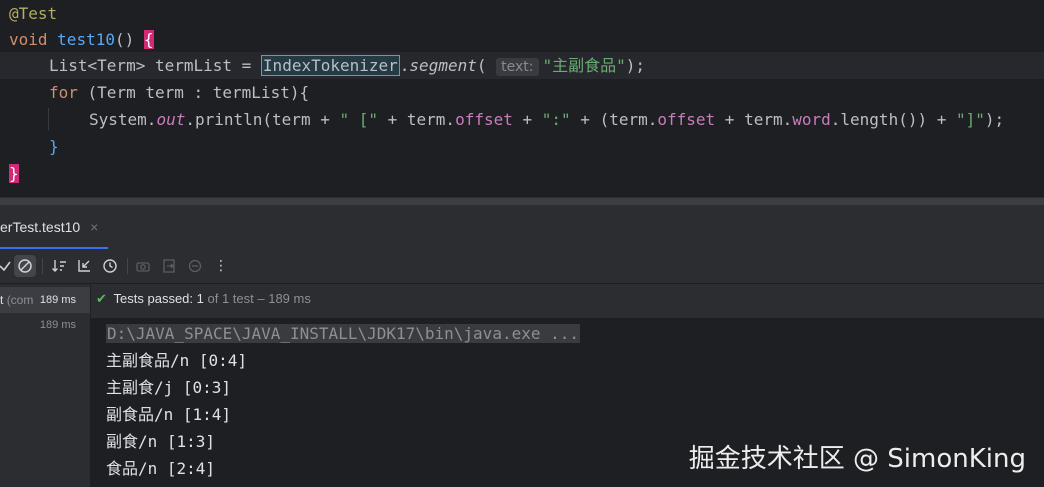  I want to click on string-literal: "]", so click(970, 119).